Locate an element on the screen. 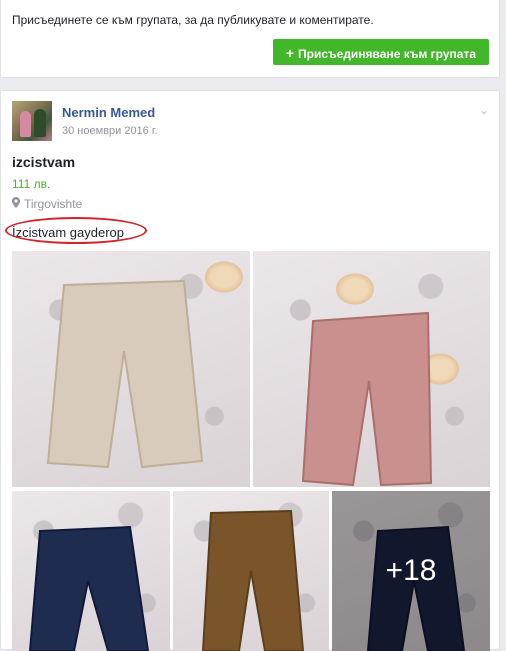  location-text: Tirgovishte is located at coordinates (53, 204).